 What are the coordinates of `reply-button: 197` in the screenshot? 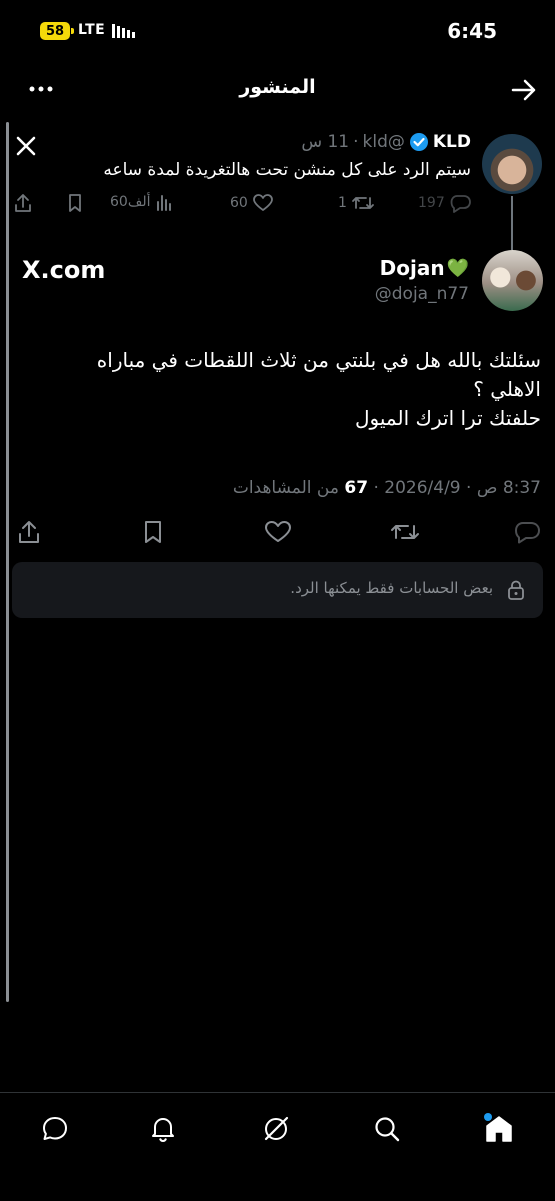 It's located at (445, 203).